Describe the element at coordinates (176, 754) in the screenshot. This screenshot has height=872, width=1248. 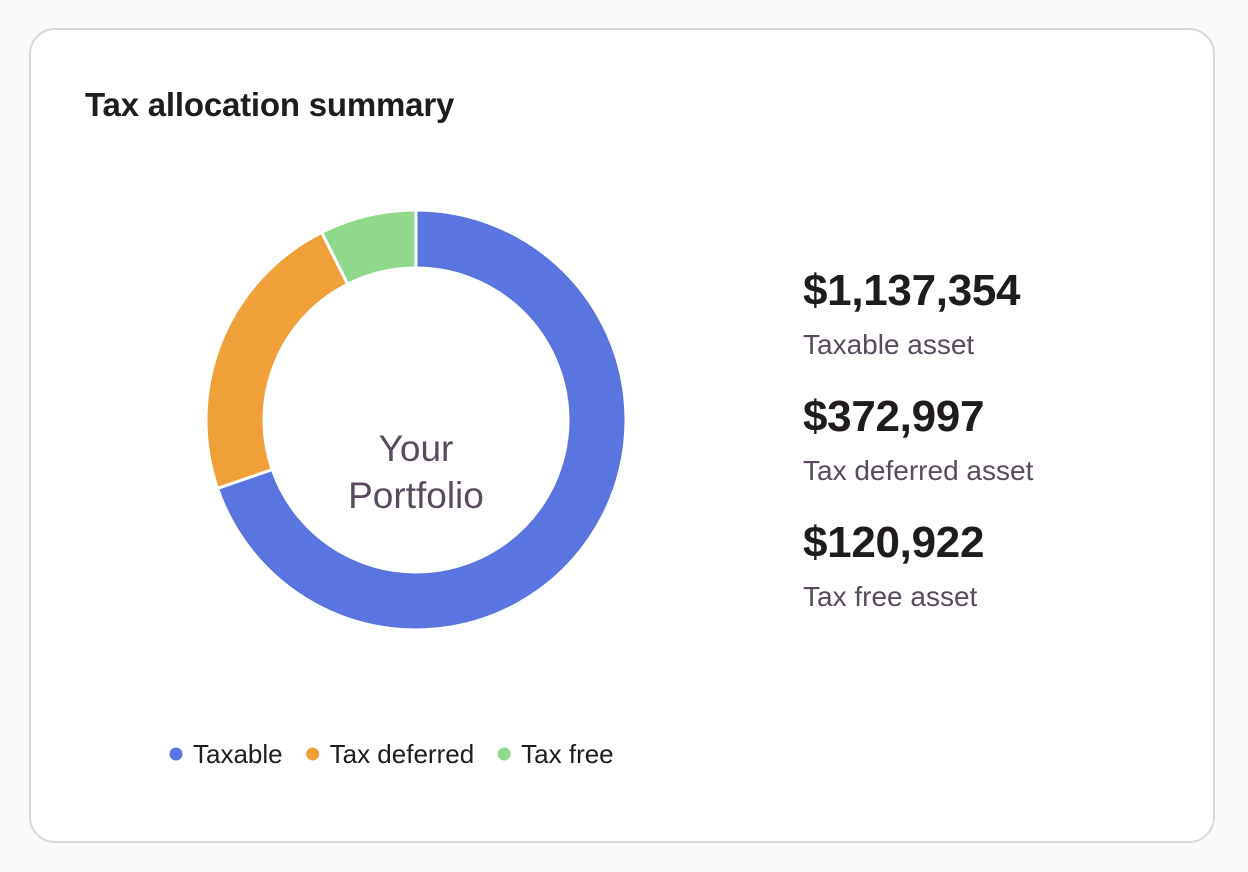
I see `legend-dot-taxable` at that location.